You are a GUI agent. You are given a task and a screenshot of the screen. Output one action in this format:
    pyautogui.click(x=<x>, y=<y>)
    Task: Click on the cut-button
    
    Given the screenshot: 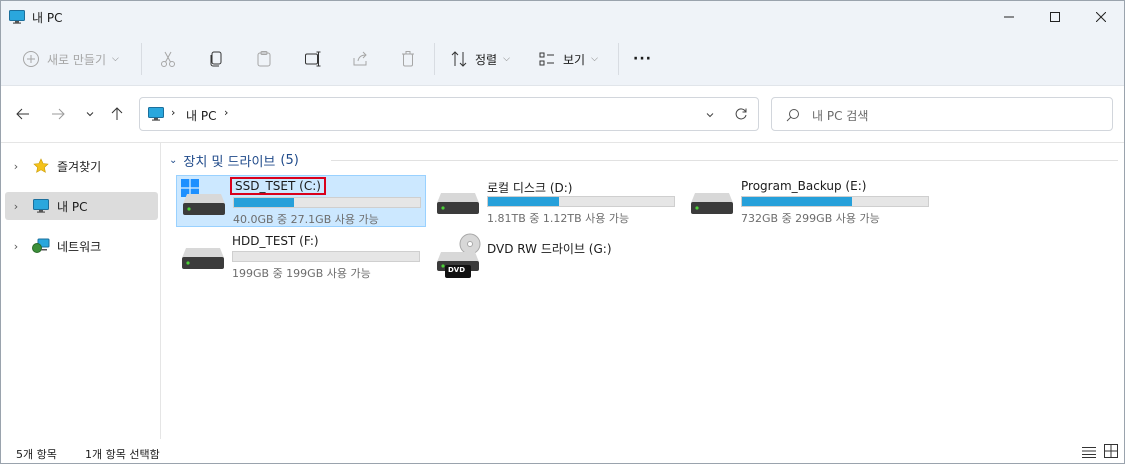 What is the action you would take?
    pyautogui.click(x=168, y=59)
    